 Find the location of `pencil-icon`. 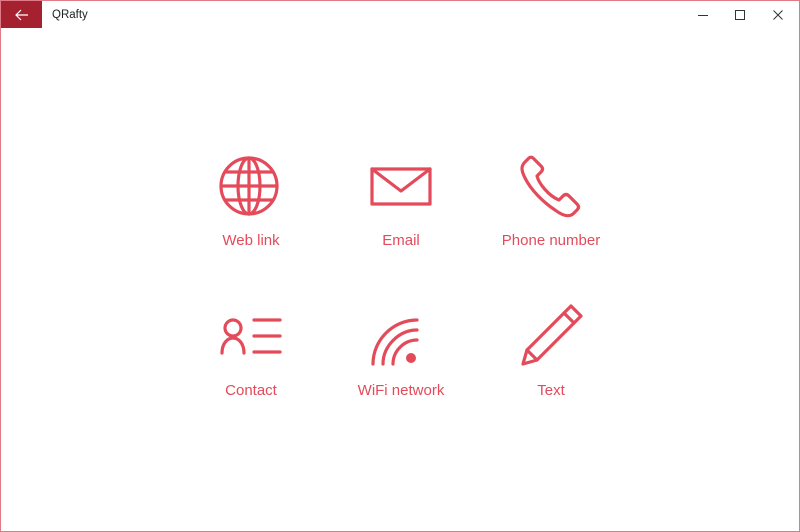

pencil-icon is located at coordinates (552, 335).